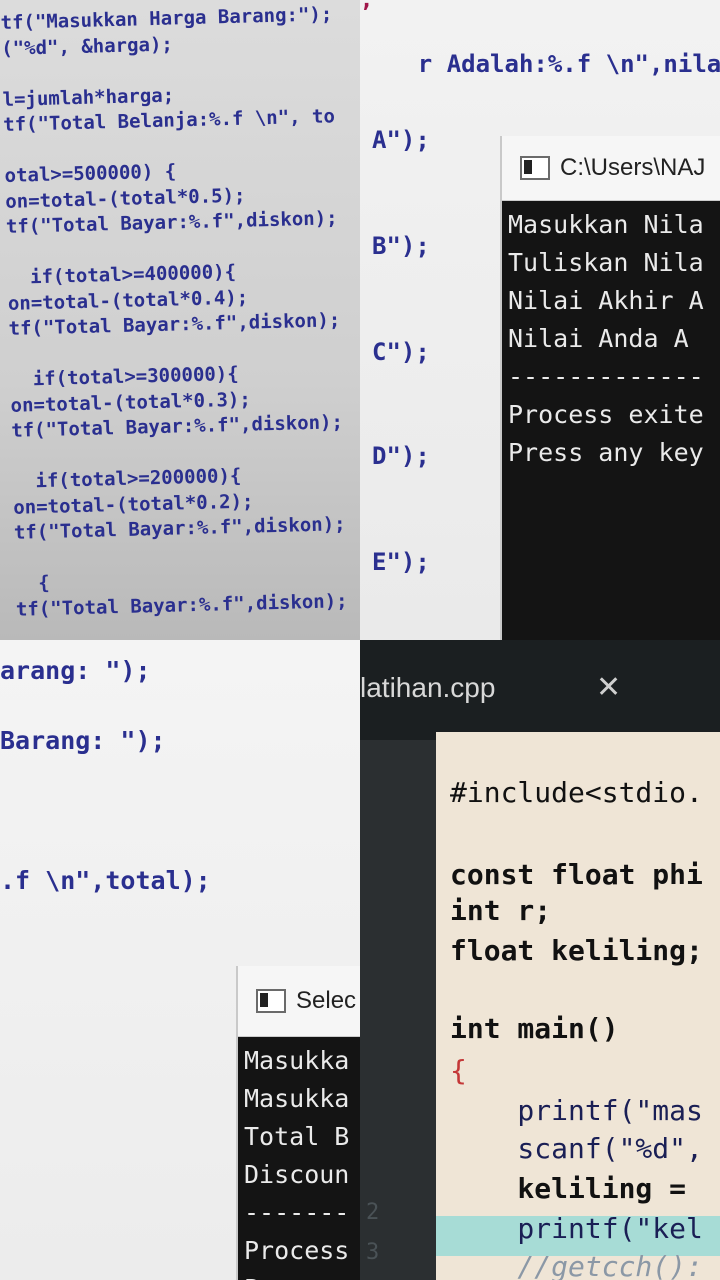 The width and height of the screenshot is (720, 1280). Describe the element at coordinates (127, 478) in the screenshot. I see `code-line: if(total>=200000){` at that location.